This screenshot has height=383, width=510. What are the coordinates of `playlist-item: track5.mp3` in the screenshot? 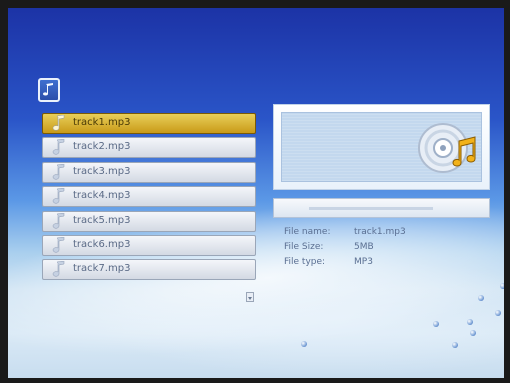 It's located at (149, 221).